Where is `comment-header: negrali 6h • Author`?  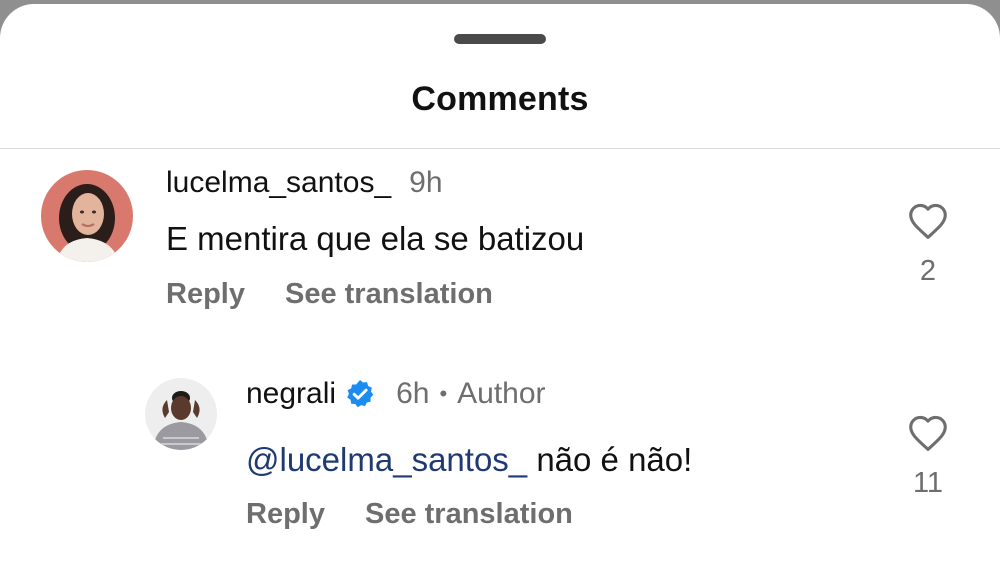 comment-header: negrali 6h • Author is located at coordinates (396, 394).